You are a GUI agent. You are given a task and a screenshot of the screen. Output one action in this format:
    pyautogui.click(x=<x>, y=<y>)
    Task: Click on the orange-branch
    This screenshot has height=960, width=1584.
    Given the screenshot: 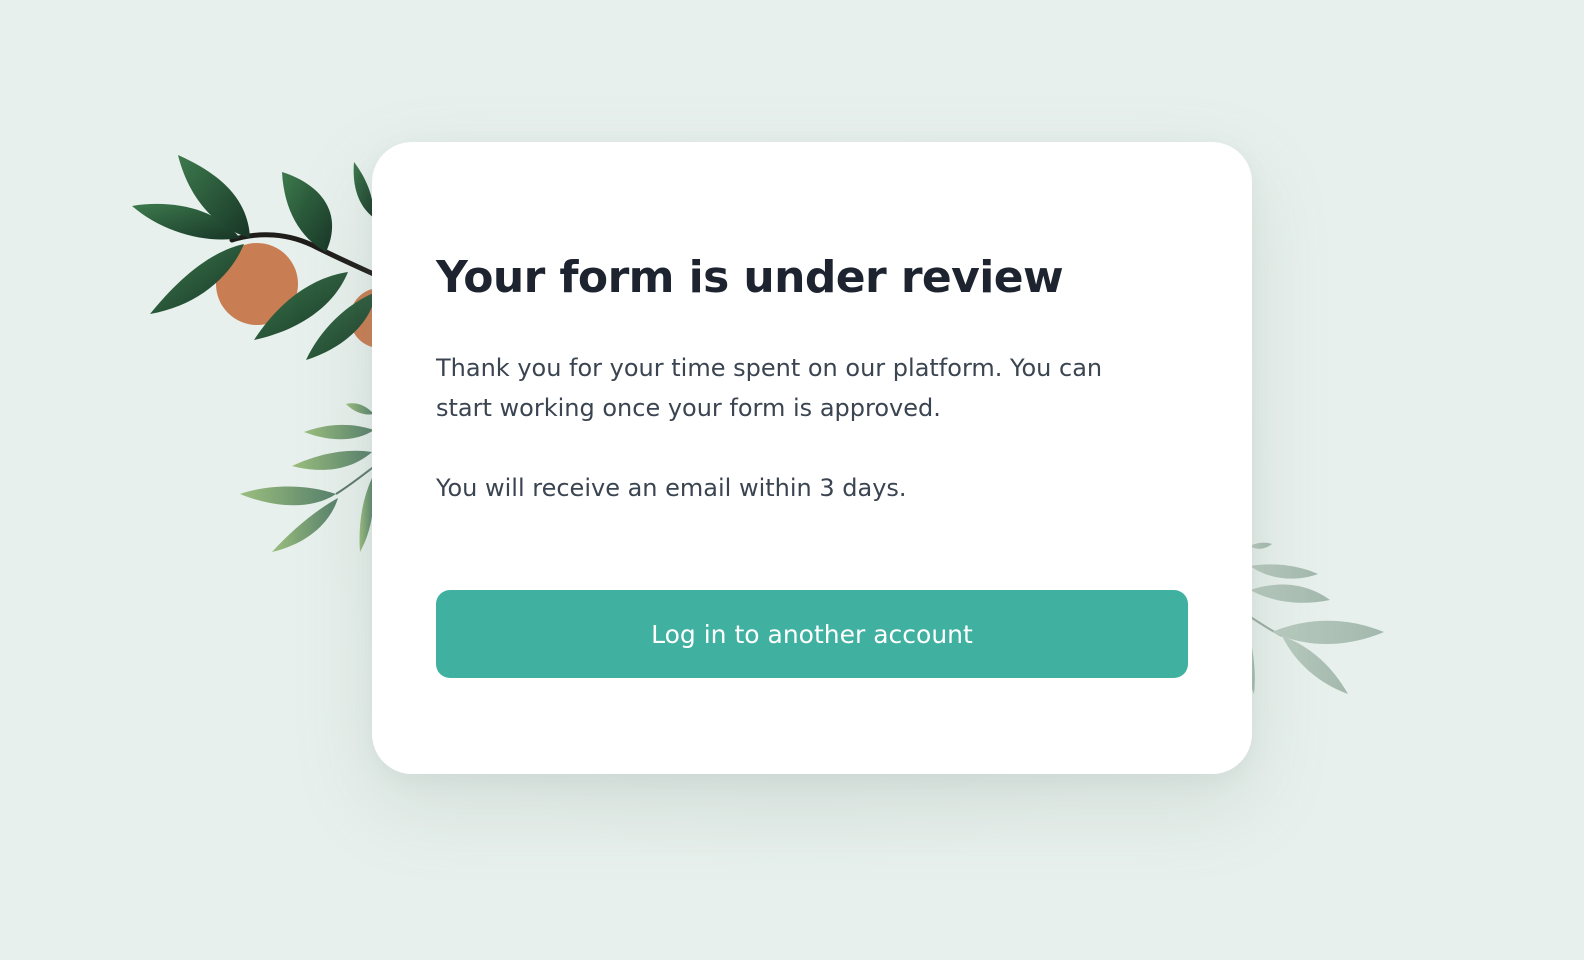 What is the action you would take?
    pyautogui.click(x=271, y=257)
    